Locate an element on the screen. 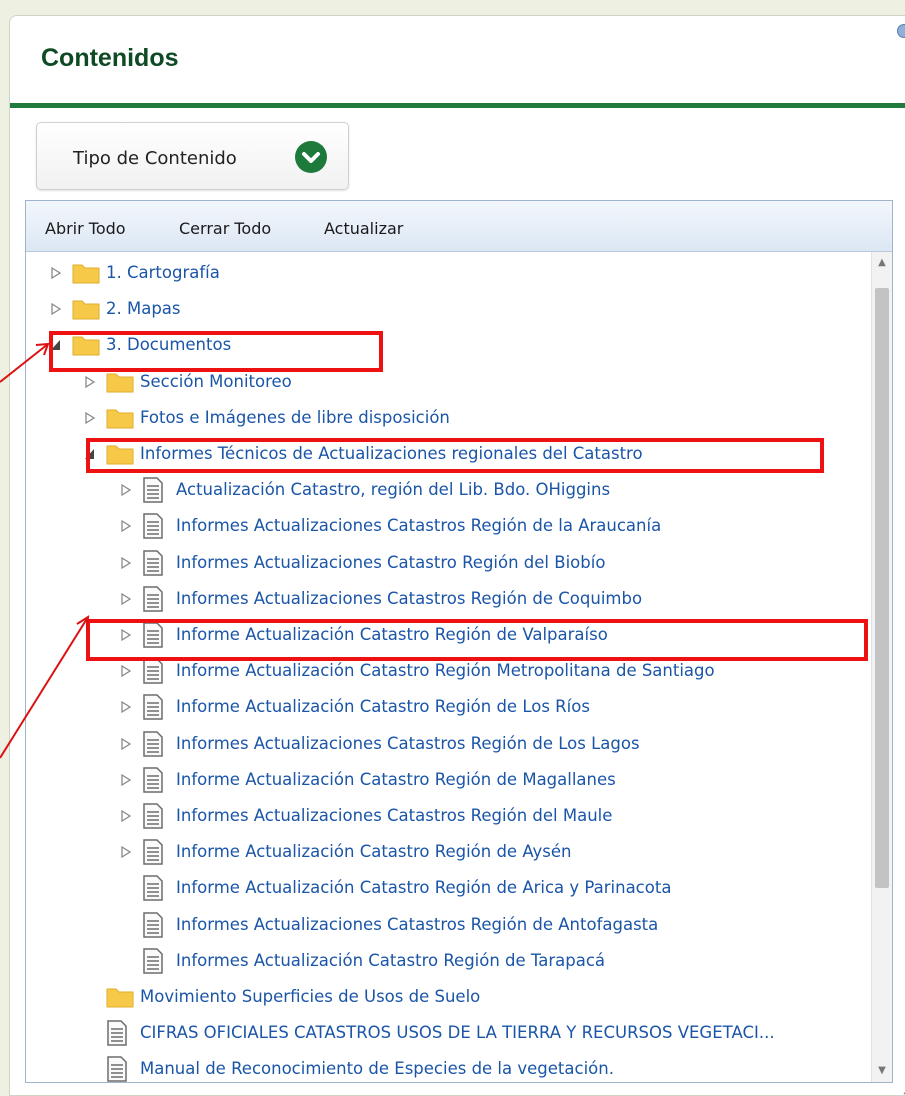 The height and width of the screenshot is (1096, 905). panel-header: Contenidos is located at coordinates (457, 62).